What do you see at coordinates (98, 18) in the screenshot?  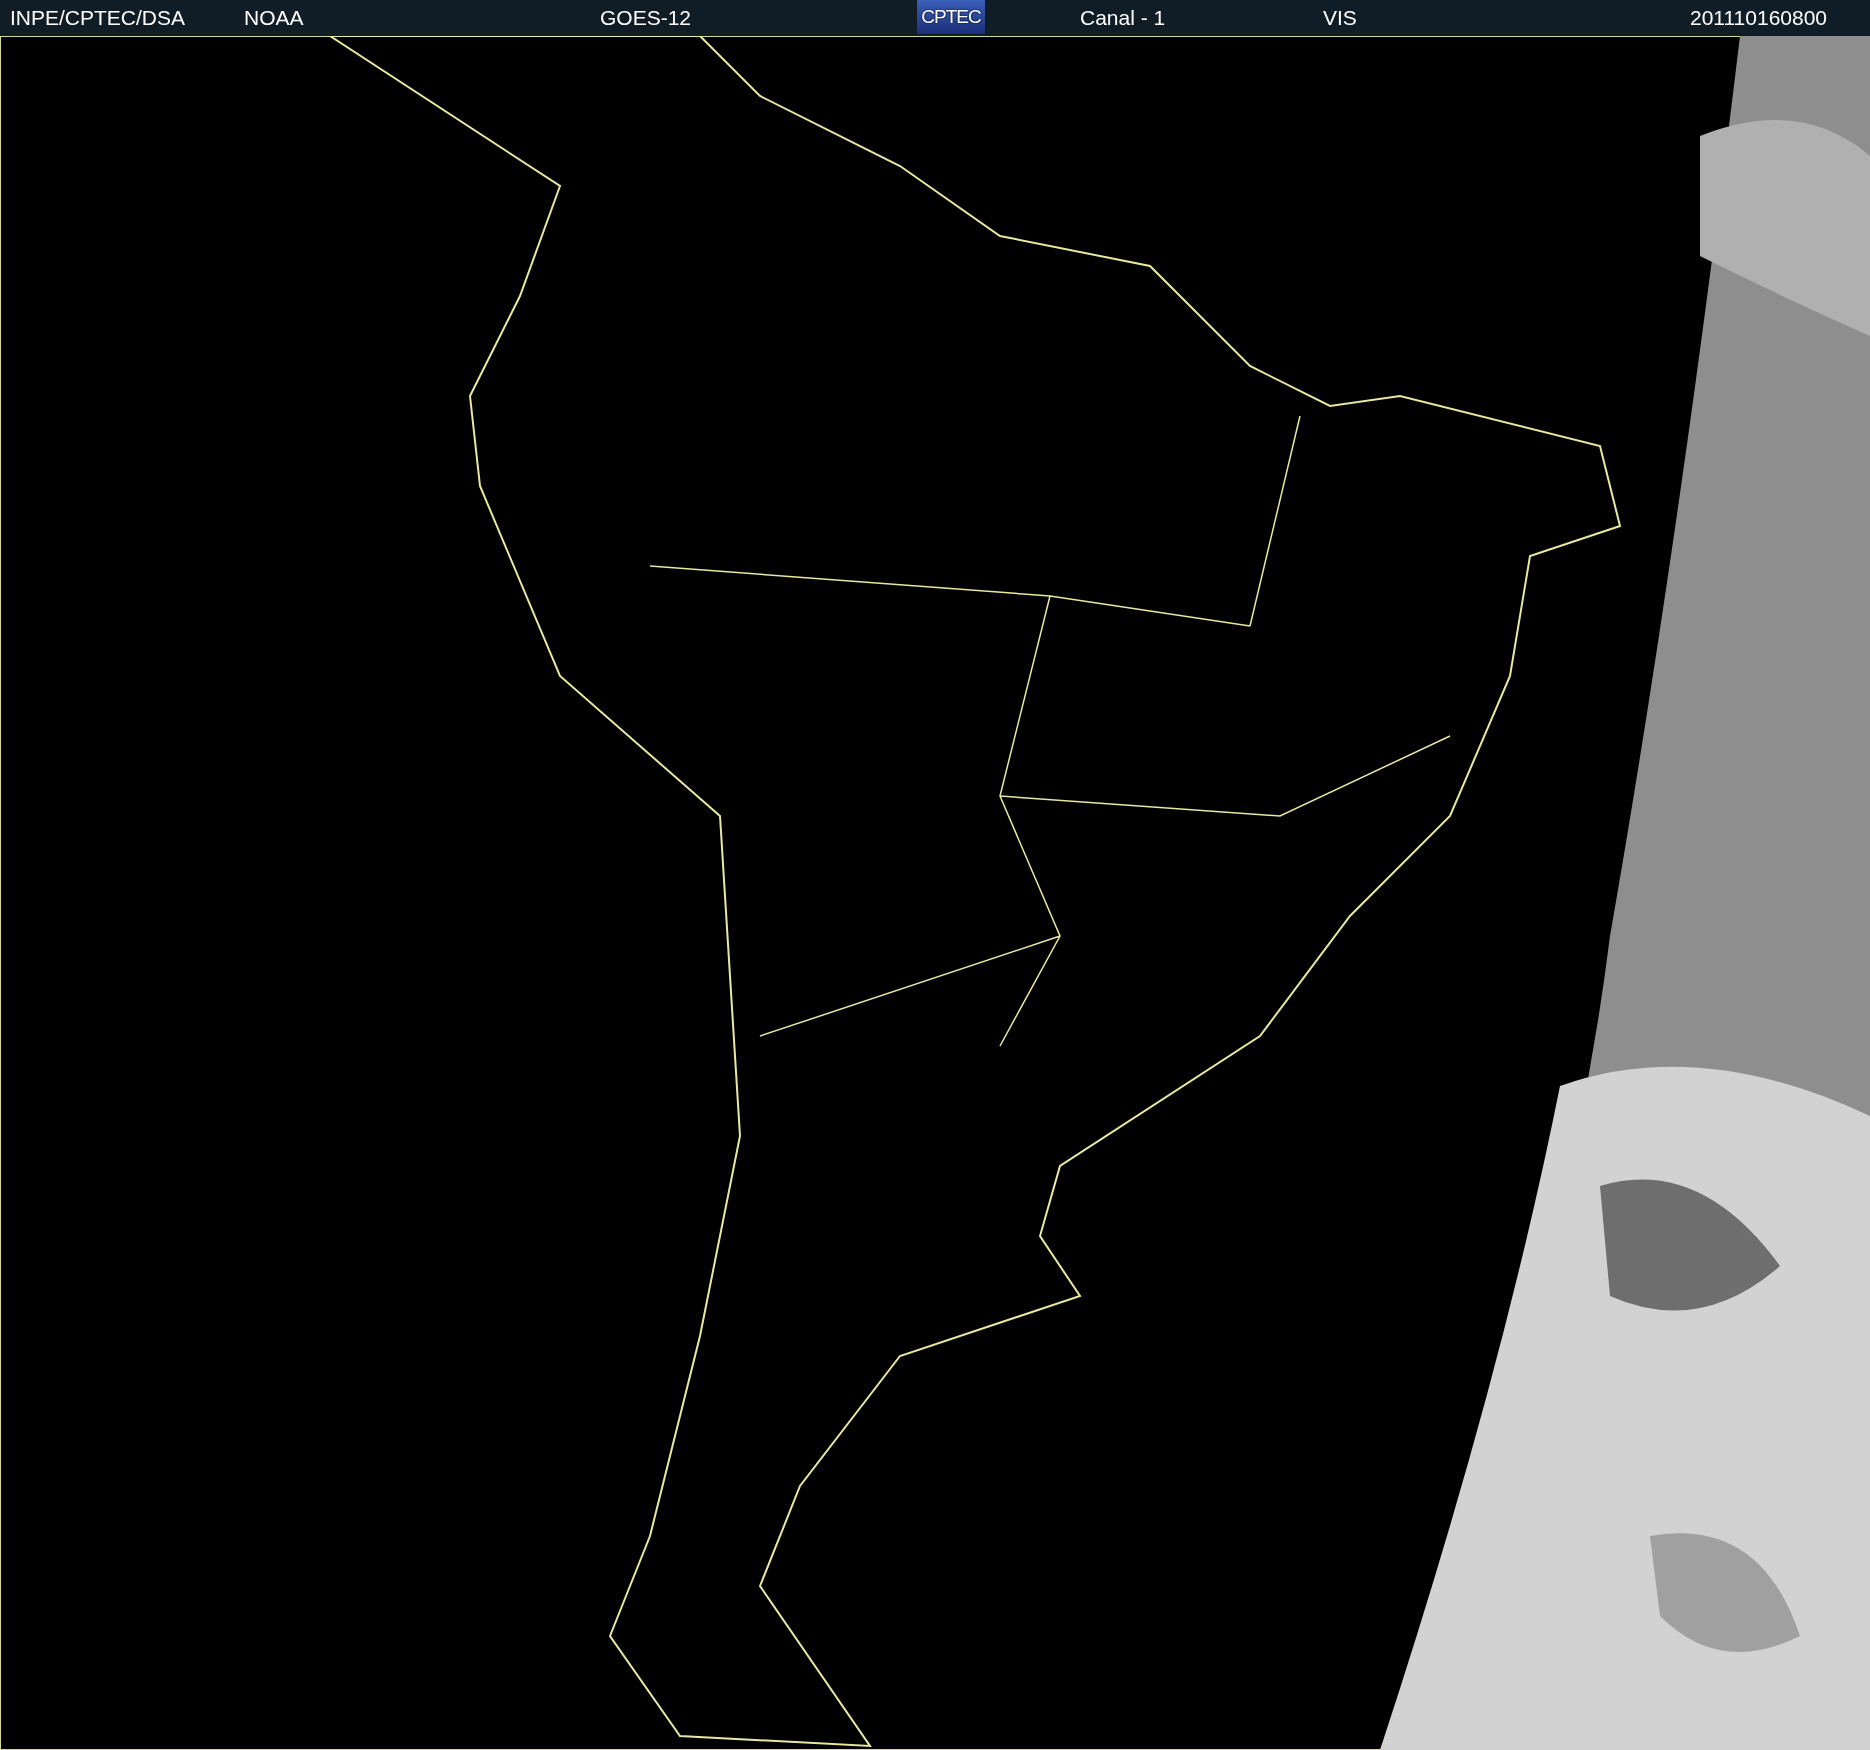 I see `header-label: INPE/CPTEC/DSA` at bounding box center [98, 18].